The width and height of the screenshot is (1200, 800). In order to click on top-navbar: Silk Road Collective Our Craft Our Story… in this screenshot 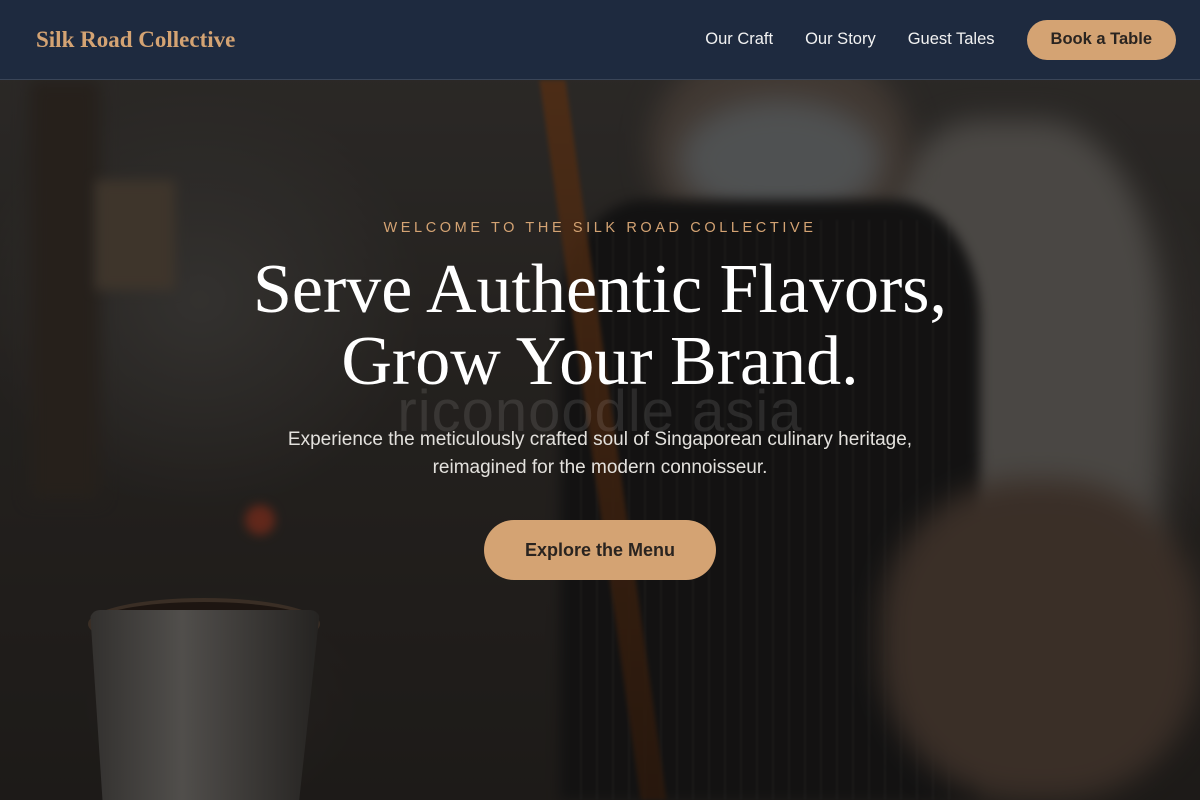, I will do `click(600, 40)`.